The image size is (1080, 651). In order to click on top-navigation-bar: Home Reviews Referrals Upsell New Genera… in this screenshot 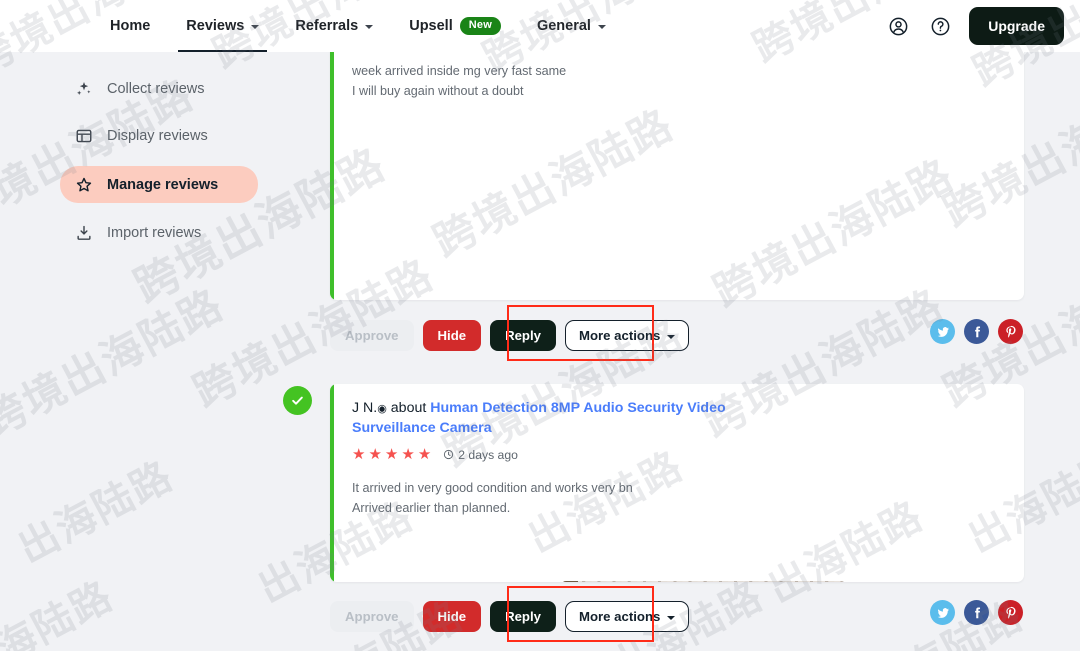, I will do `click(540, 26)`.